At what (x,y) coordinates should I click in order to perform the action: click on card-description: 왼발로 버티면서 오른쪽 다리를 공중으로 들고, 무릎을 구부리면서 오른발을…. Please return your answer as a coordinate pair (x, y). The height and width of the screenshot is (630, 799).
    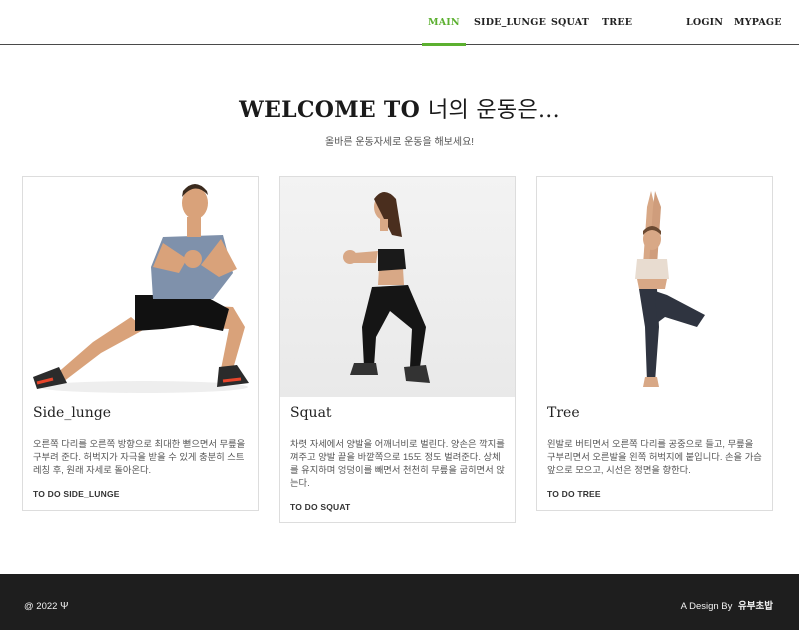
    Looking at the image, I should click on (654, 457).